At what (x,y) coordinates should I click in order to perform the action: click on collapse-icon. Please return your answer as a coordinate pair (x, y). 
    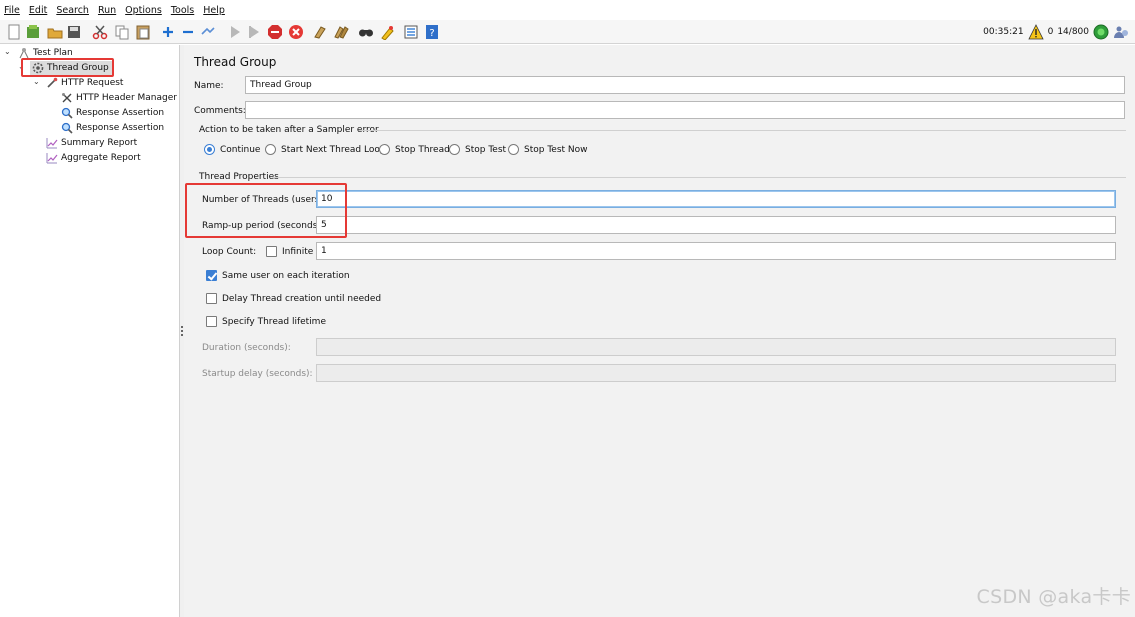
    Looking at the image, I should click on (188, 32).